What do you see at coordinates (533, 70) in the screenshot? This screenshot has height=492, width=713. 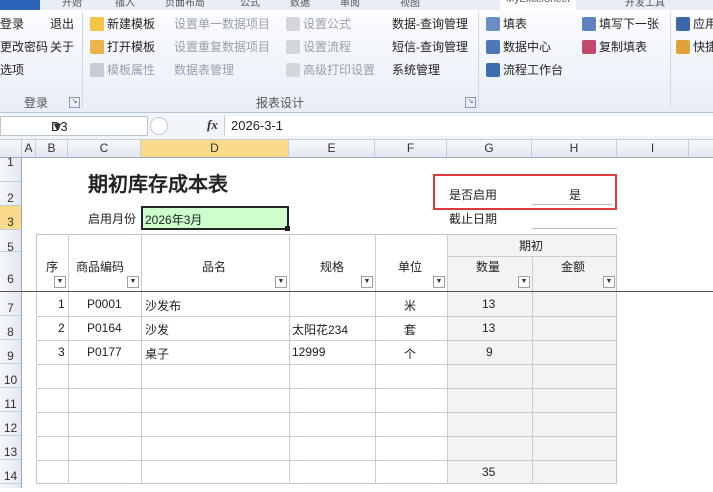 I see `workflow-desk-label: 流程工作台` at bounding box center [533, 70].